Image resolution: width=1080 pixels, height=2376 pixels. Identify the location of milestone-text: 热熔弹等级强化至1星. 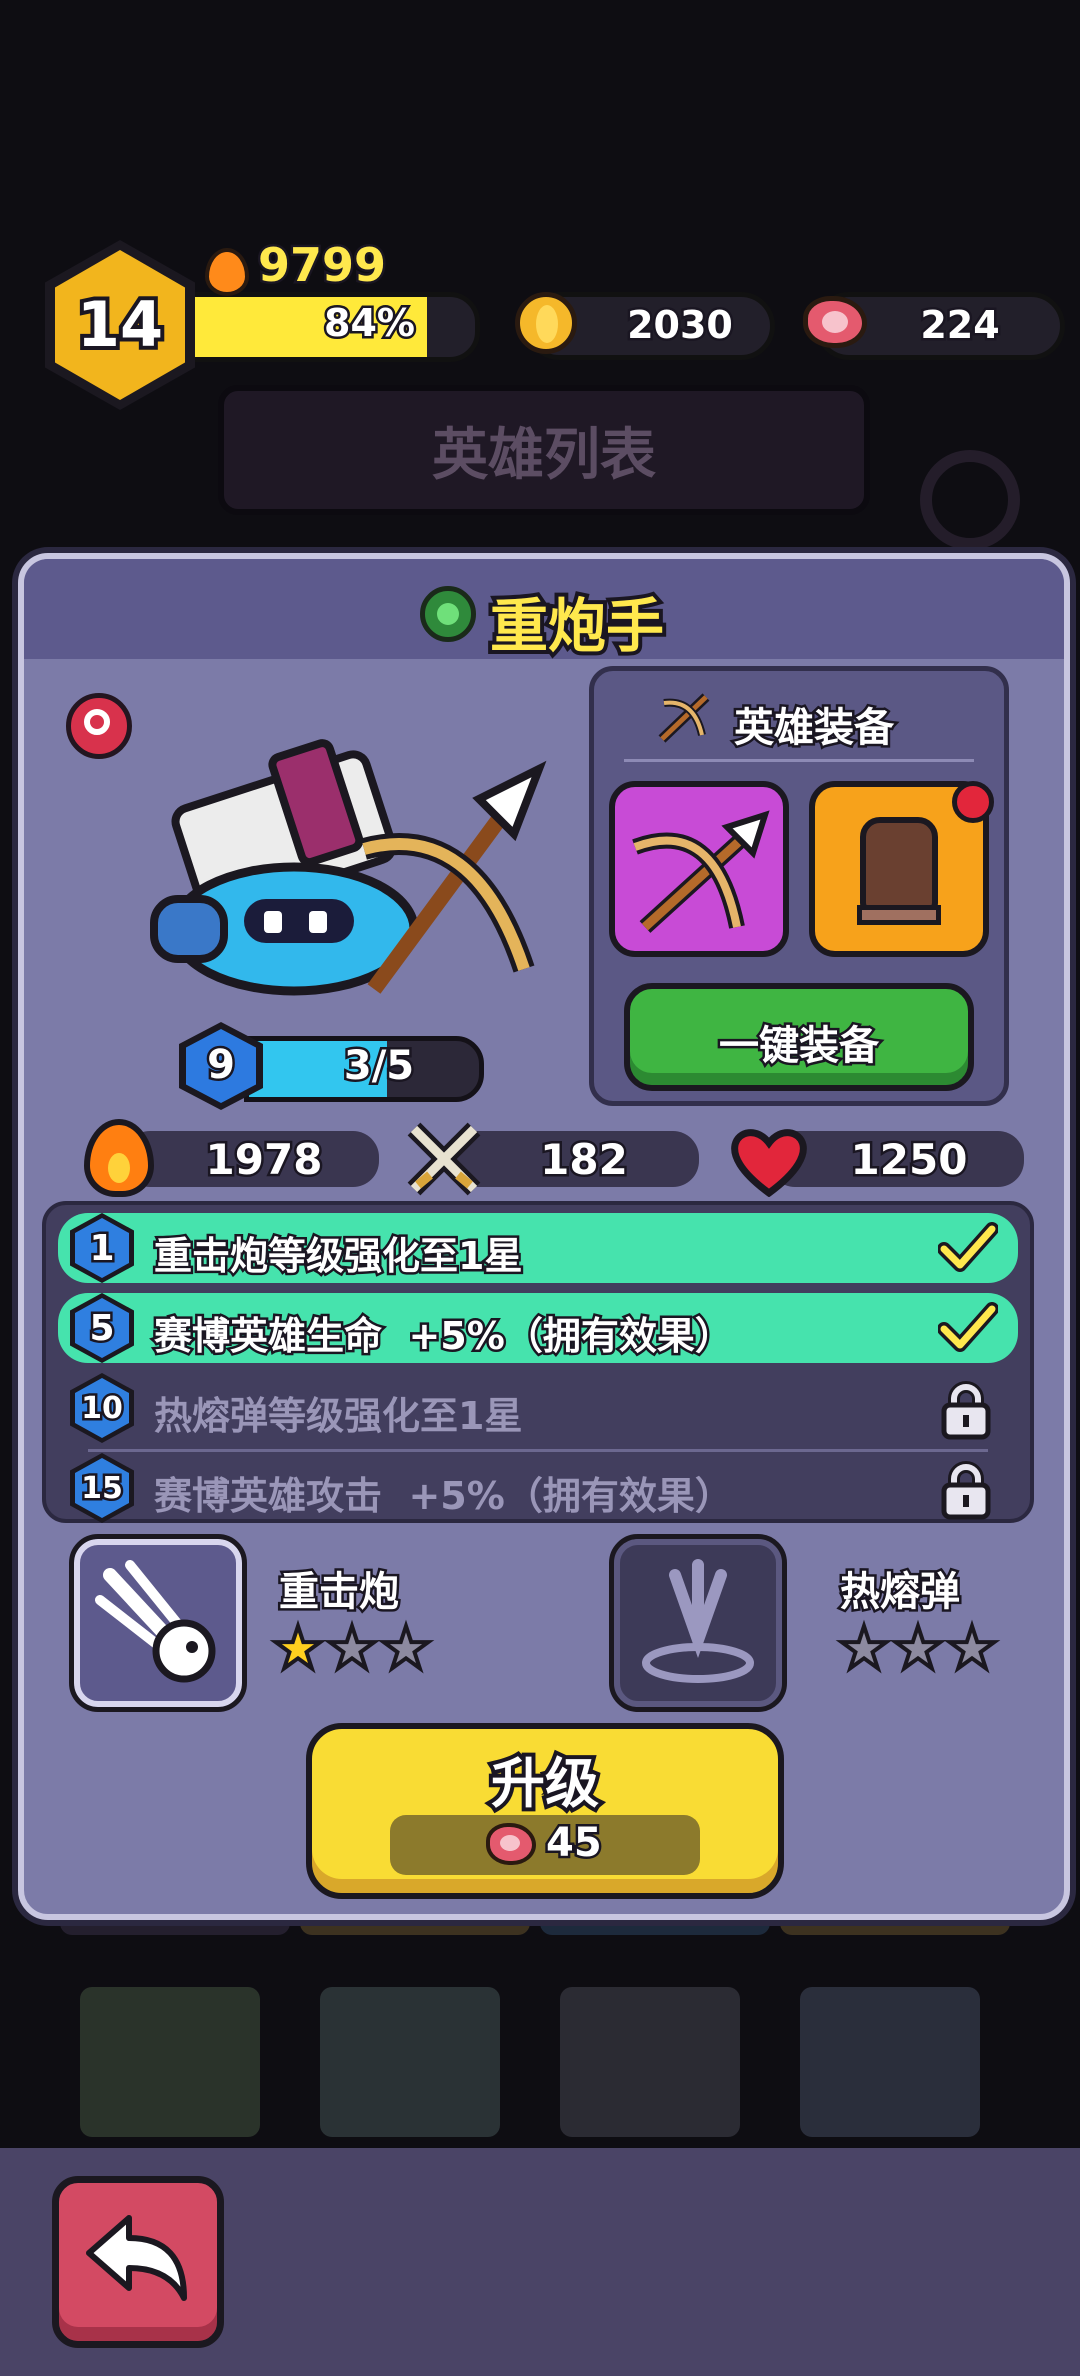
(338, 1416).